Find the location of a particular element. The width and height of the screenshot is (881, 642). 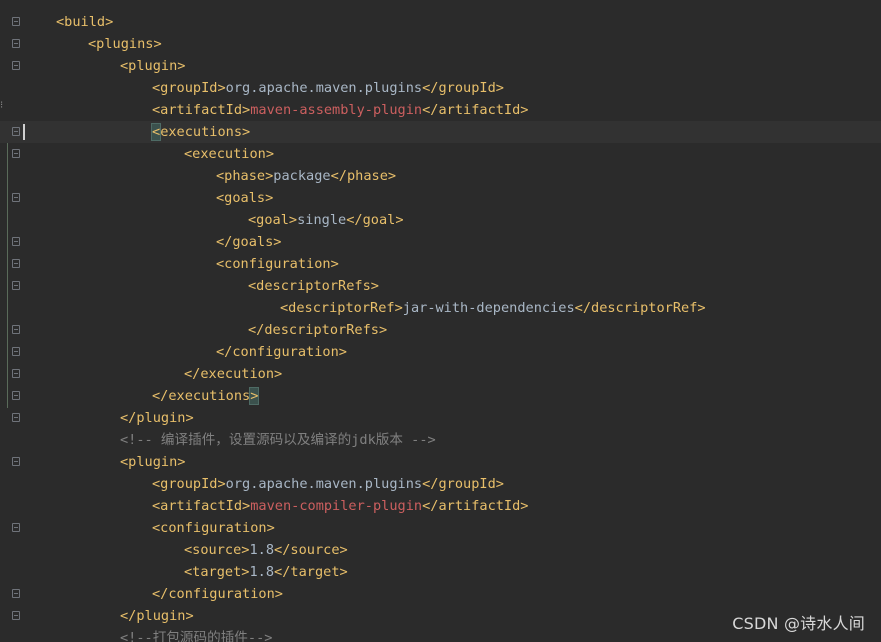

code-text: </descriptorRefs> is located at coordinates (317, 330).